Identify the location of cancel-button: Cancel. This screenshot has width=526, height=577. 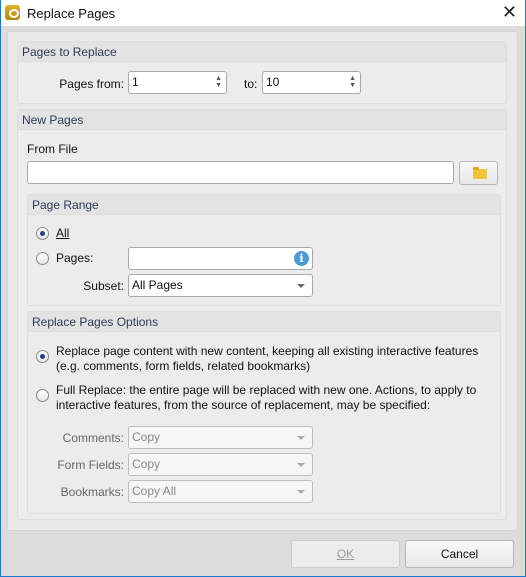
(459, 554).